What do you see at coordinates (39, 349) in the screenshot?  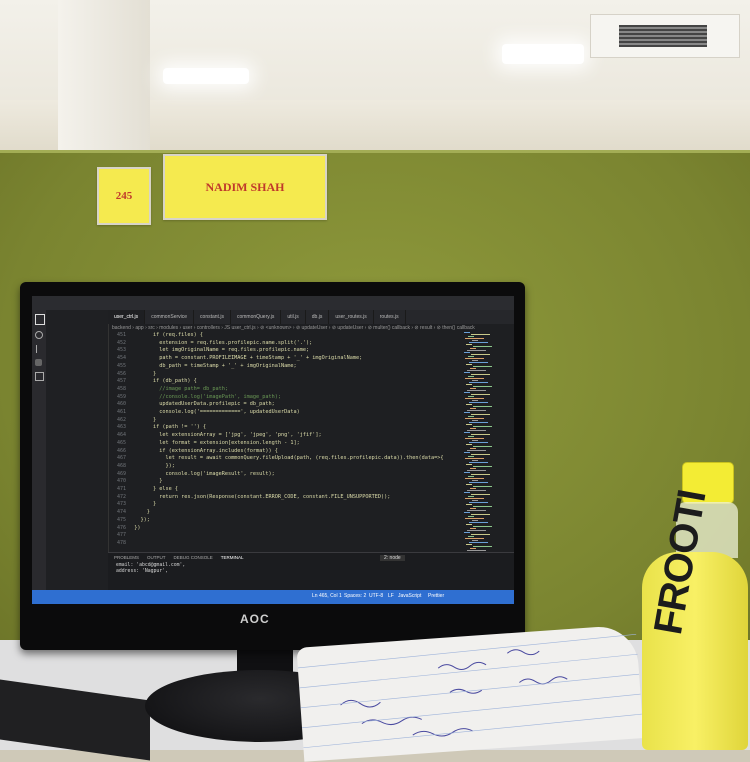 I see `source-control-icon` at bounding box center [39, 349].